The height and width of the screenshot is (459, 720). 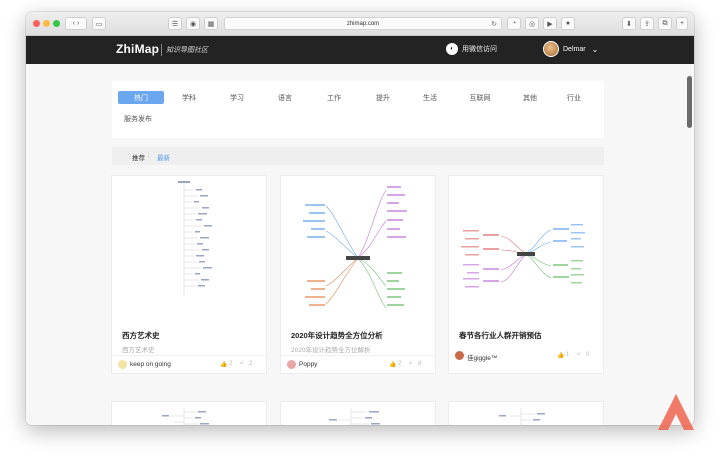 I want to click on brand-logo-icon, so click(x=676, y=412).